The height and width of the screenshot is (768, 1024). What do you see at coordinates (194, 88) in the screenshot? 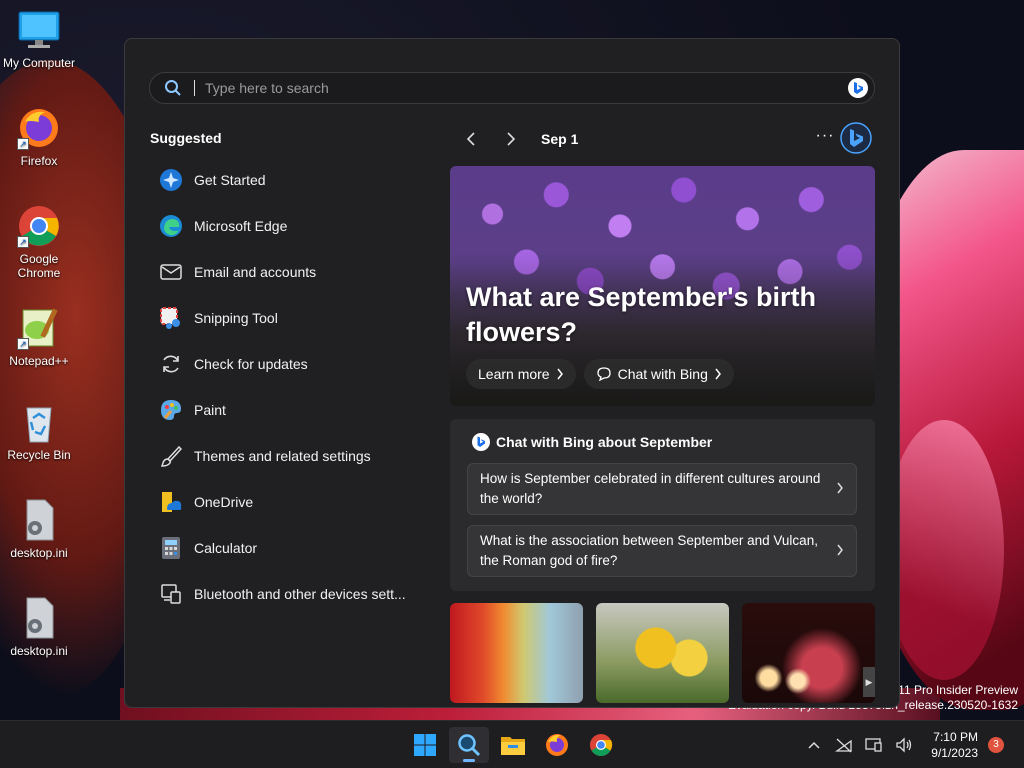
I see `text-caret` at bounding box center [194, 88].